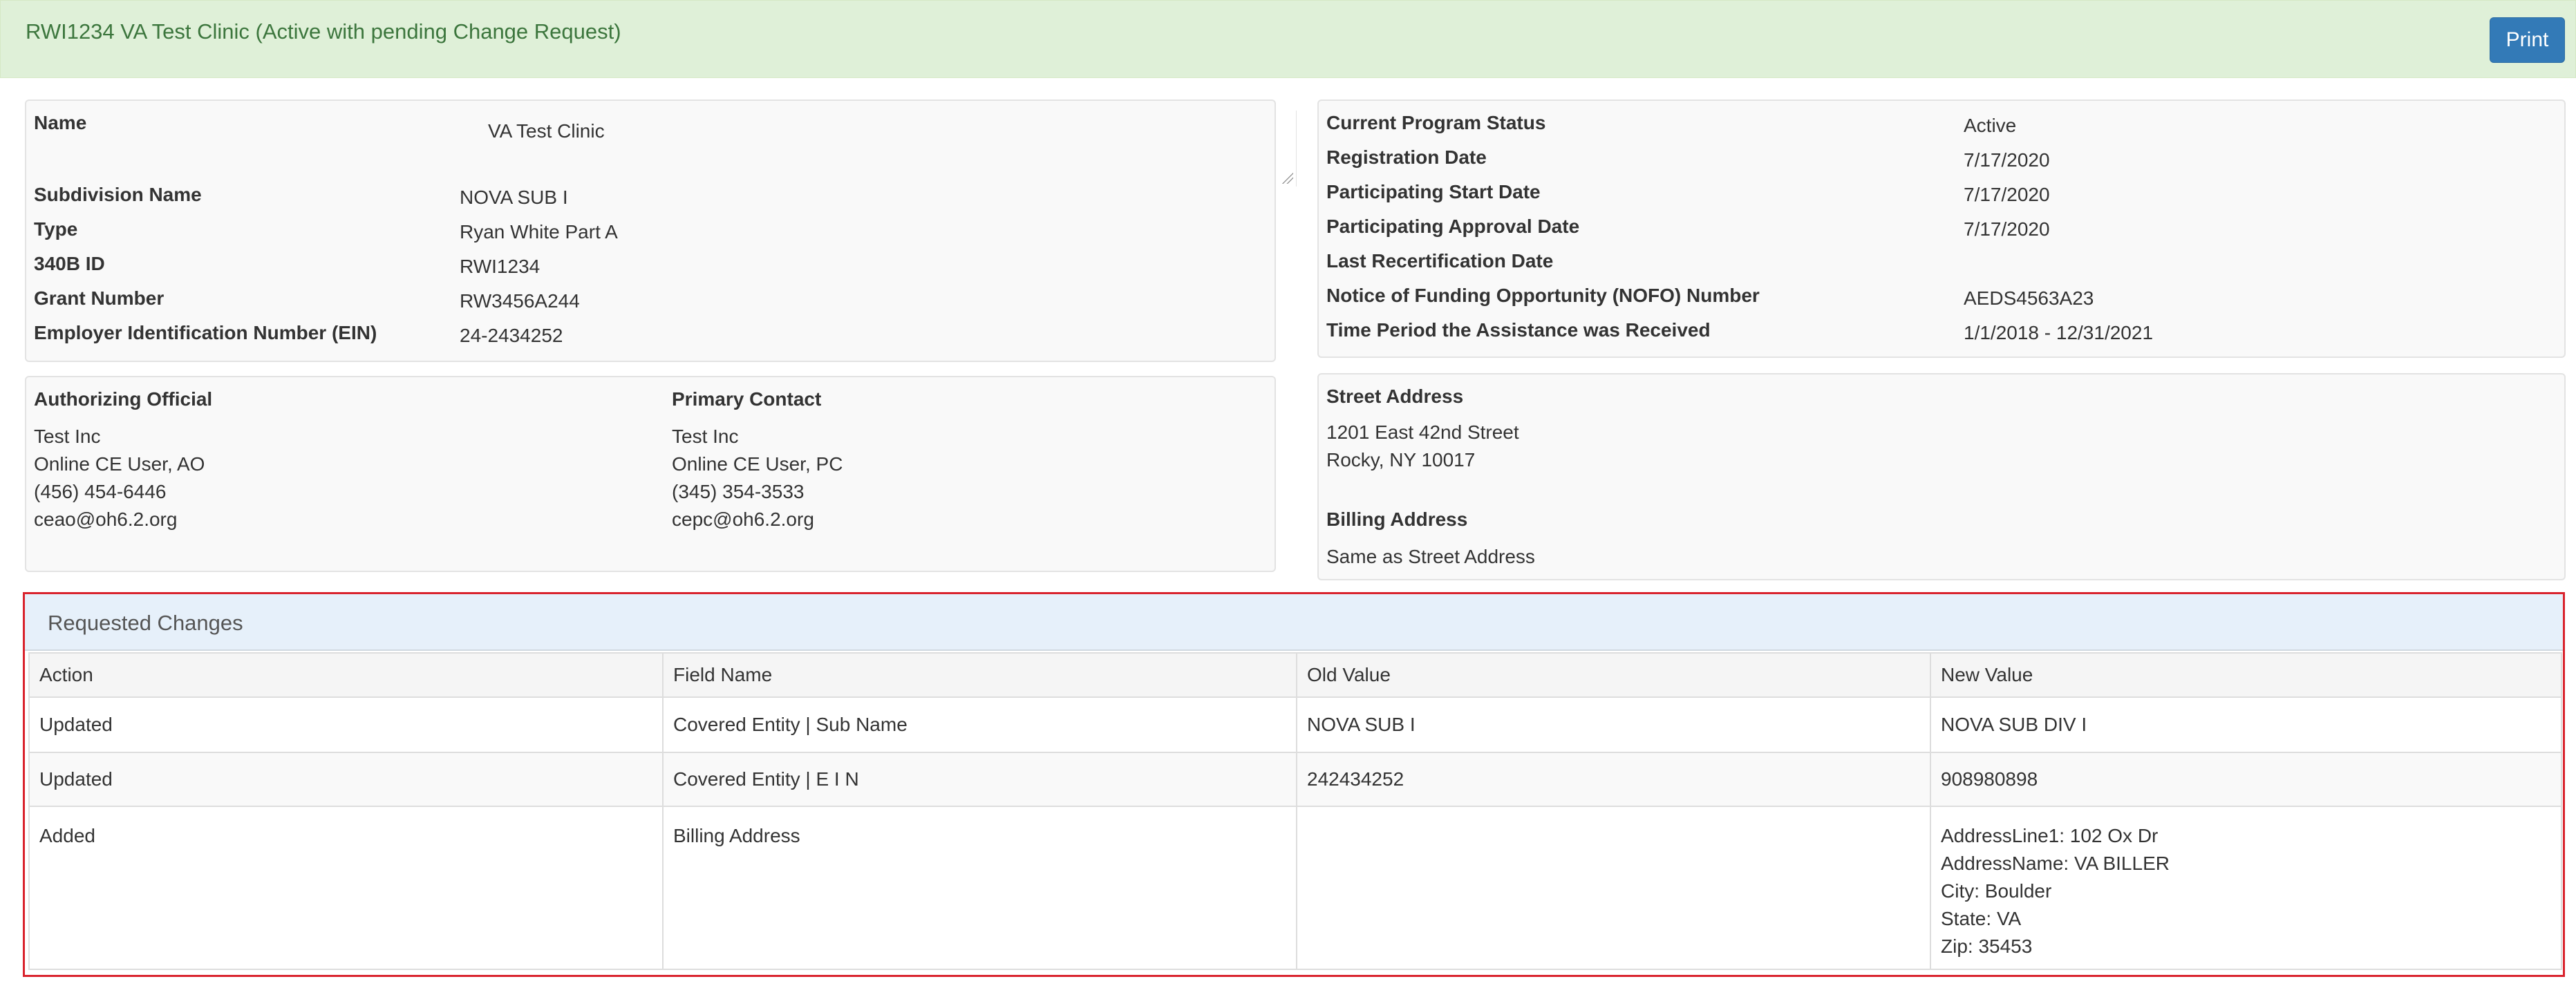 The height and width of the screenshot is (988, 2576). What do you see at coordinates (100, 491) in the screenshot?
I see `ao-phone: (456) 454-6446` at bounding box center [100, 491].